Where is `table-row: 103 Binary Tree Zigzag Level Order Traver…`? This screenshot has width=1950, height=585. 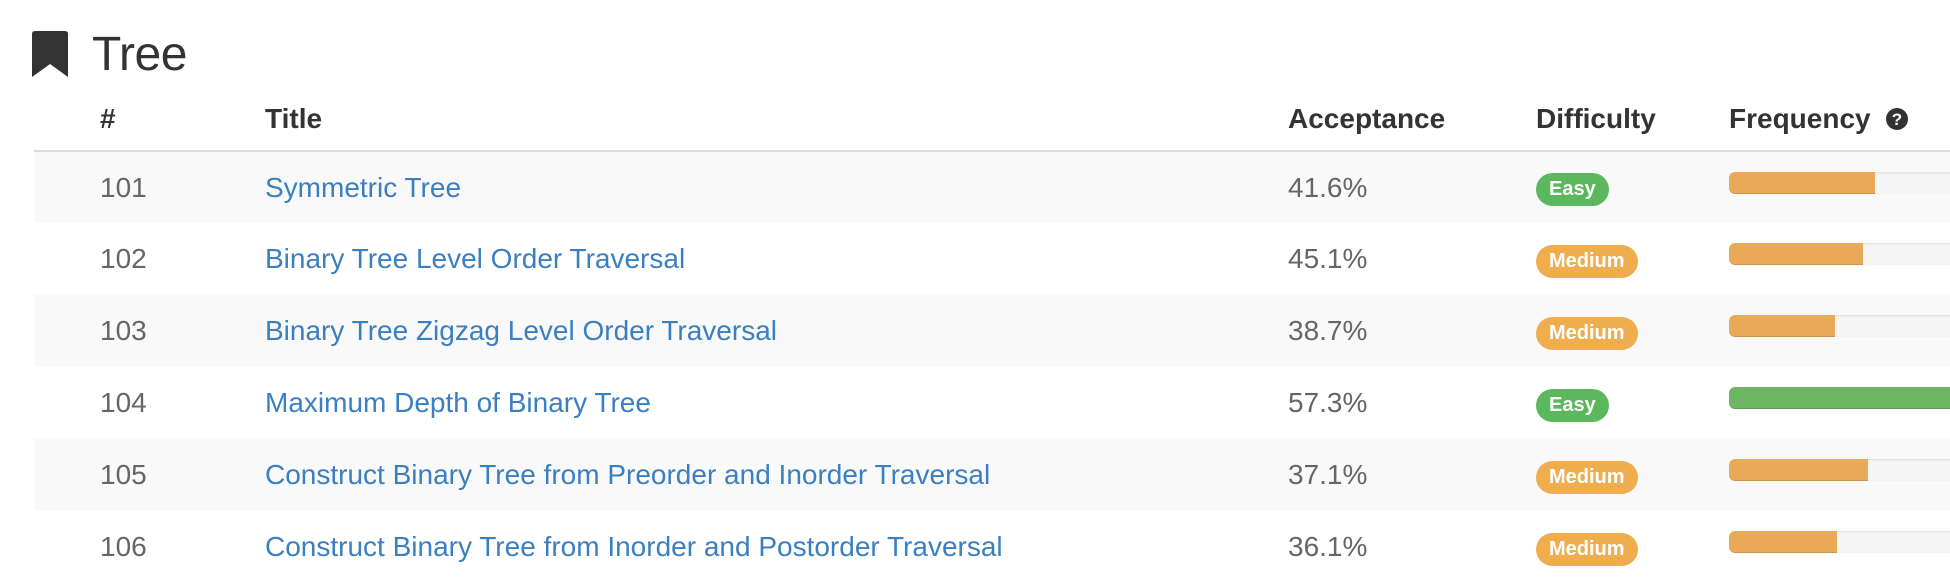 table-row: 103 Binary Tree Zigzag Level Order Traver… is located at coordinates (992, 331).